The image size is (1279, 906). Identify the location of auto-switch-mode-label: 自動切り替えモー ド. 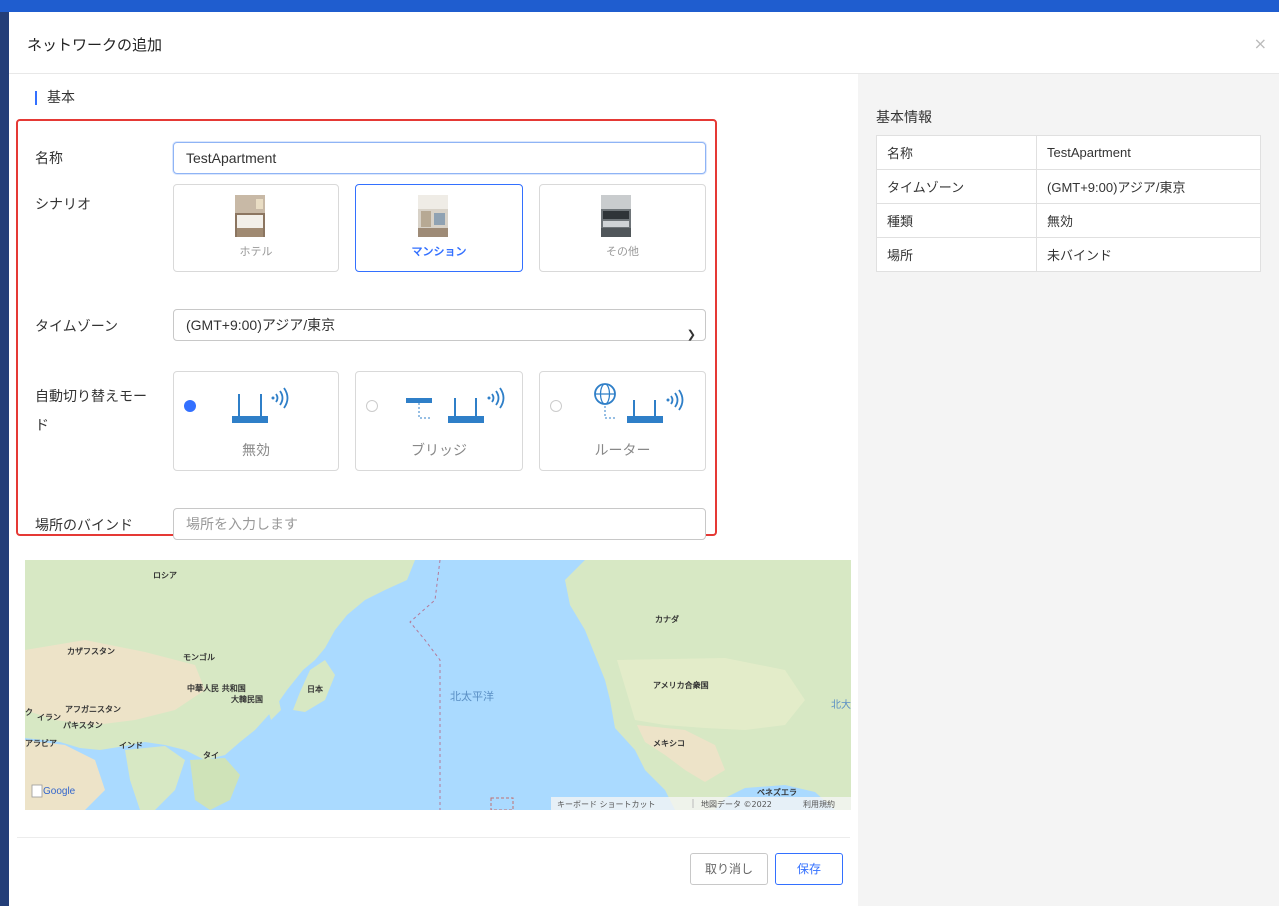
(91, 412).